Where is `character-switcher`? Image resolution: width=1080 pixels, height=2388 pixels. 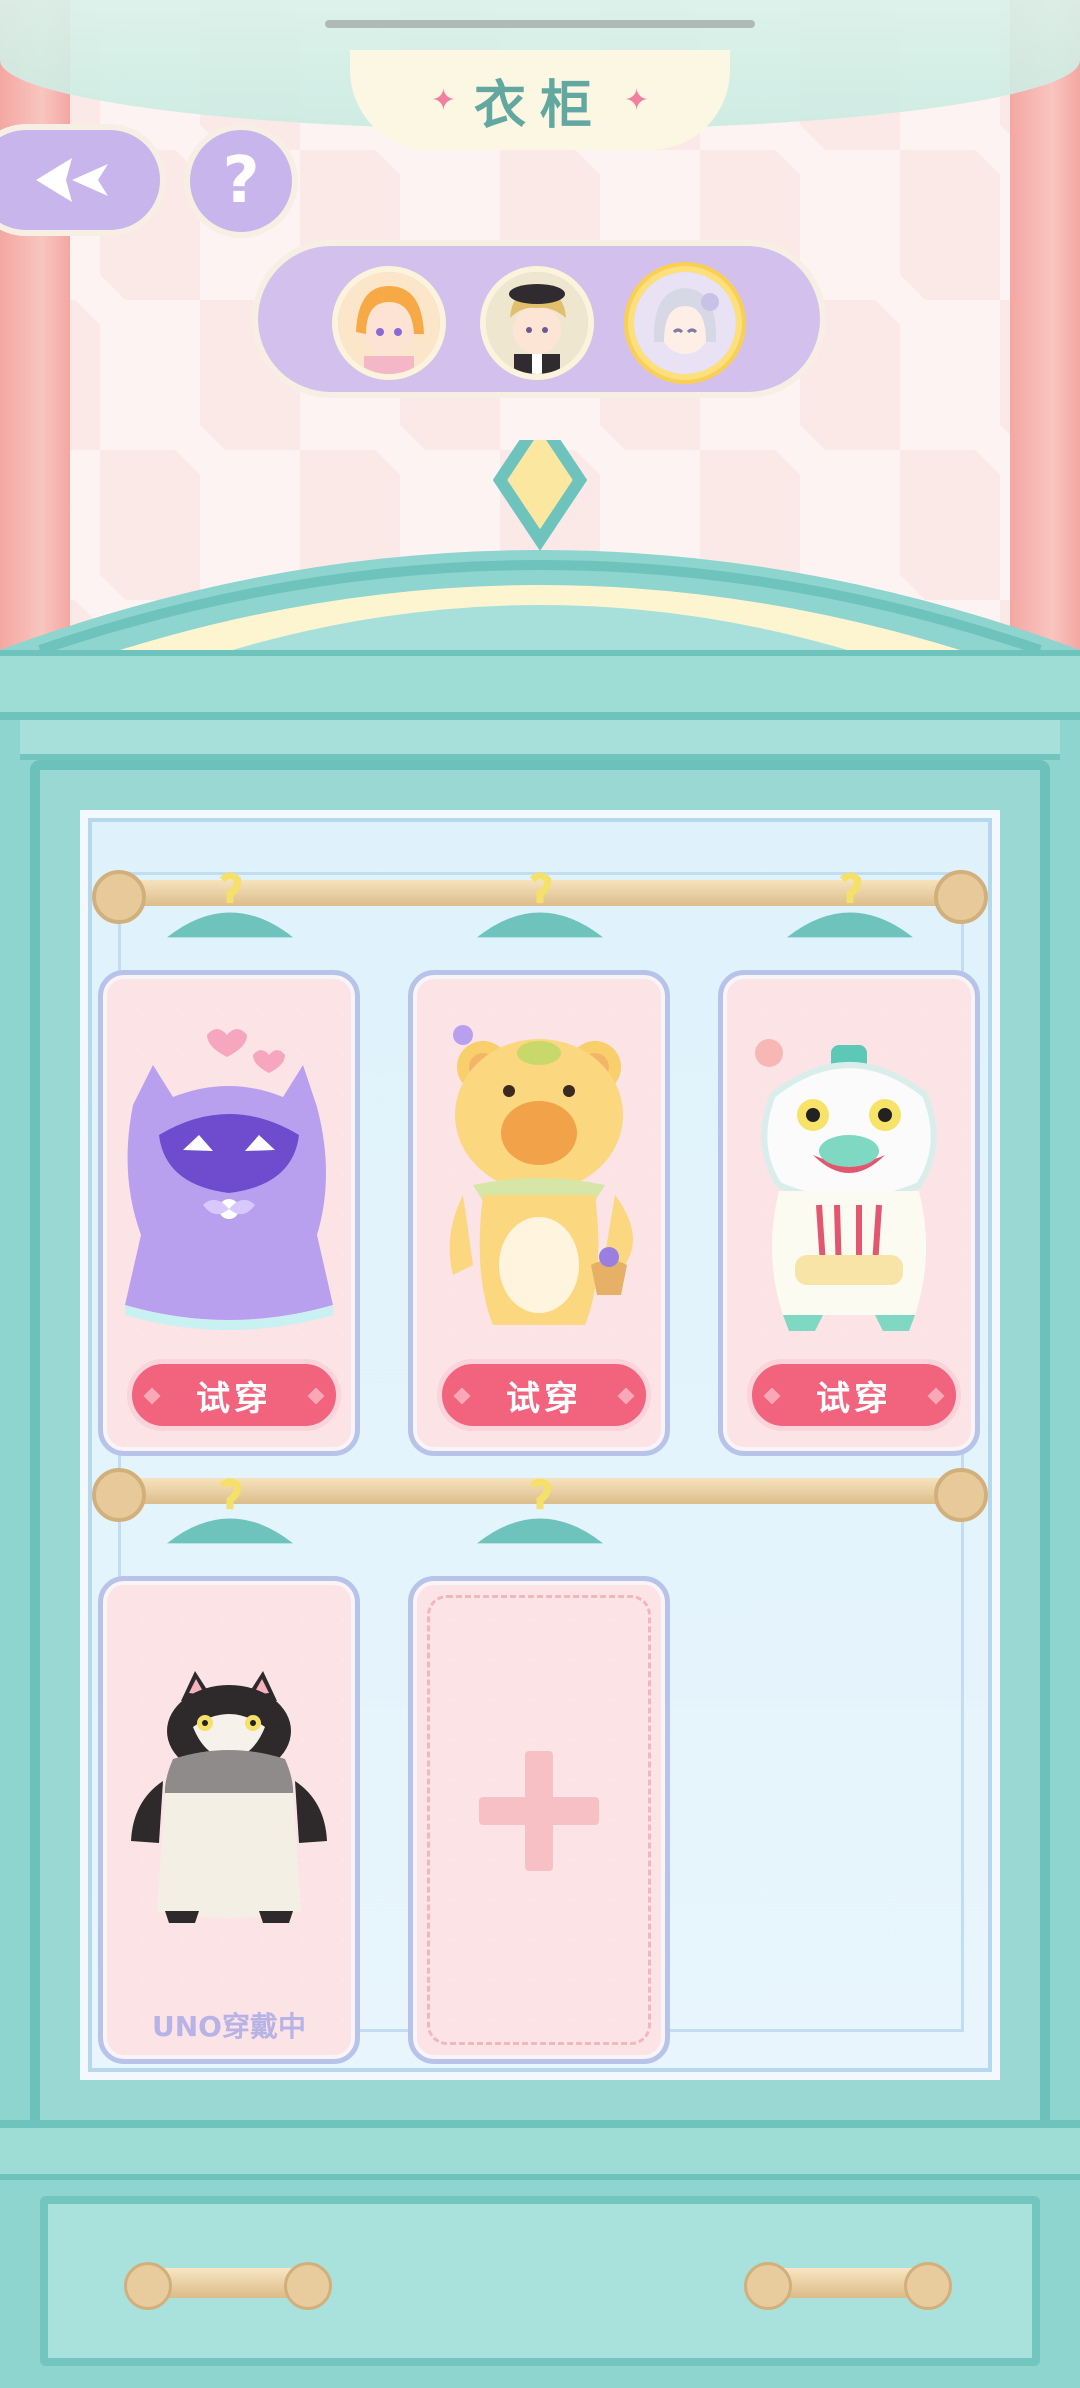
character-switcher is located at coordinates (539, 319).